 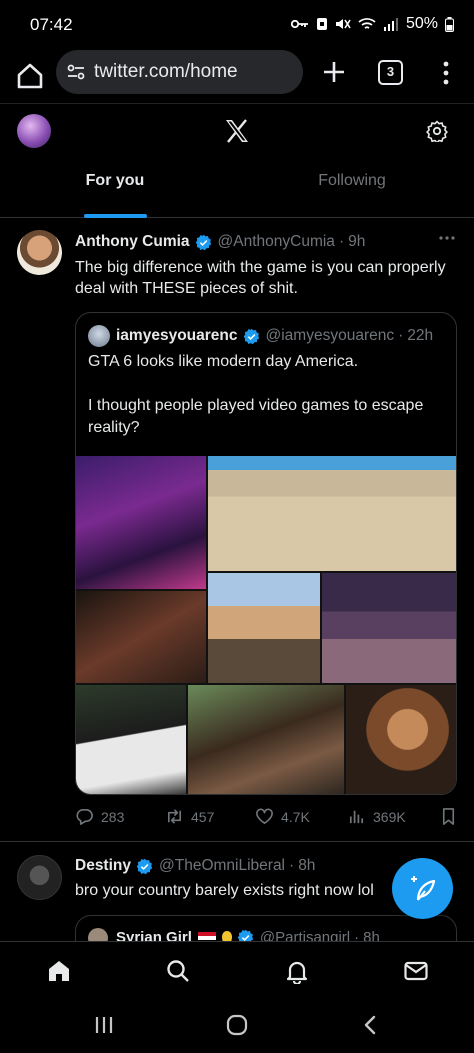 I want to click on address-bar: twitter.com/home, so click(x=179, y=72).